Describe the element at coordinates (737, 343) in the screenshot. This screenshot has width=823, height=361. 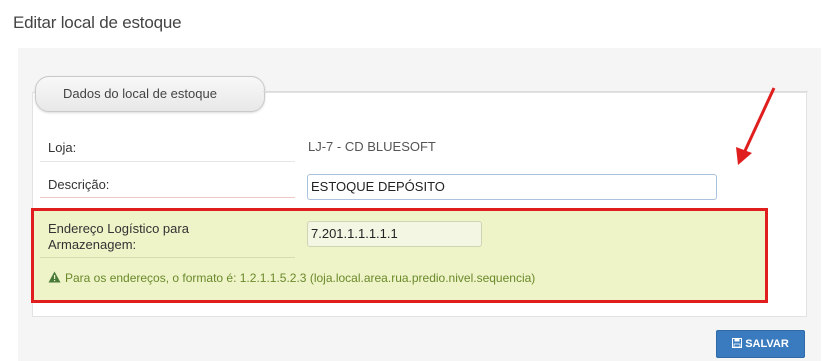
I see `floppy-disk-icon` at that location.